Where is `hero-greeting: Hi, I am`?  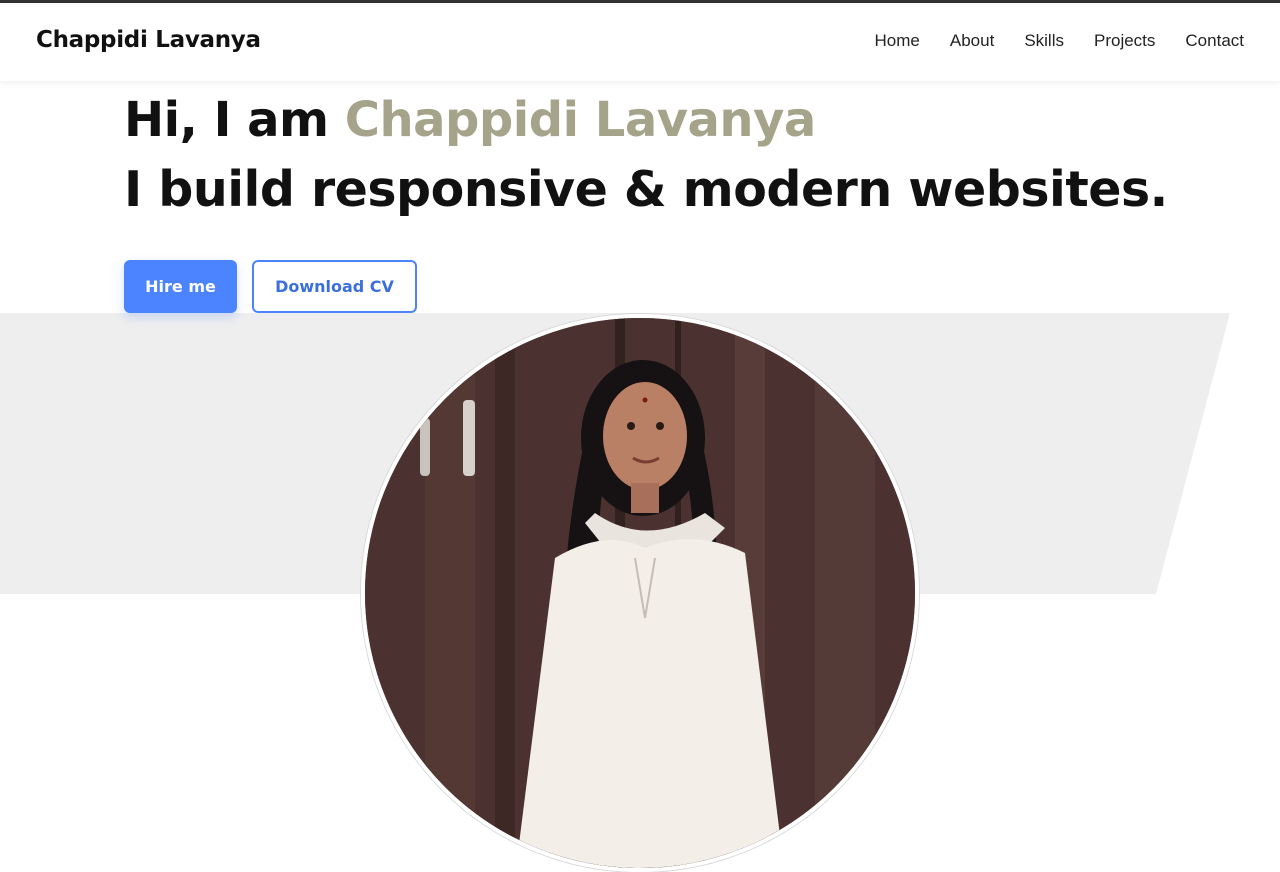 hero-greeting: Hi, I am is located at coordinates (234, 120).